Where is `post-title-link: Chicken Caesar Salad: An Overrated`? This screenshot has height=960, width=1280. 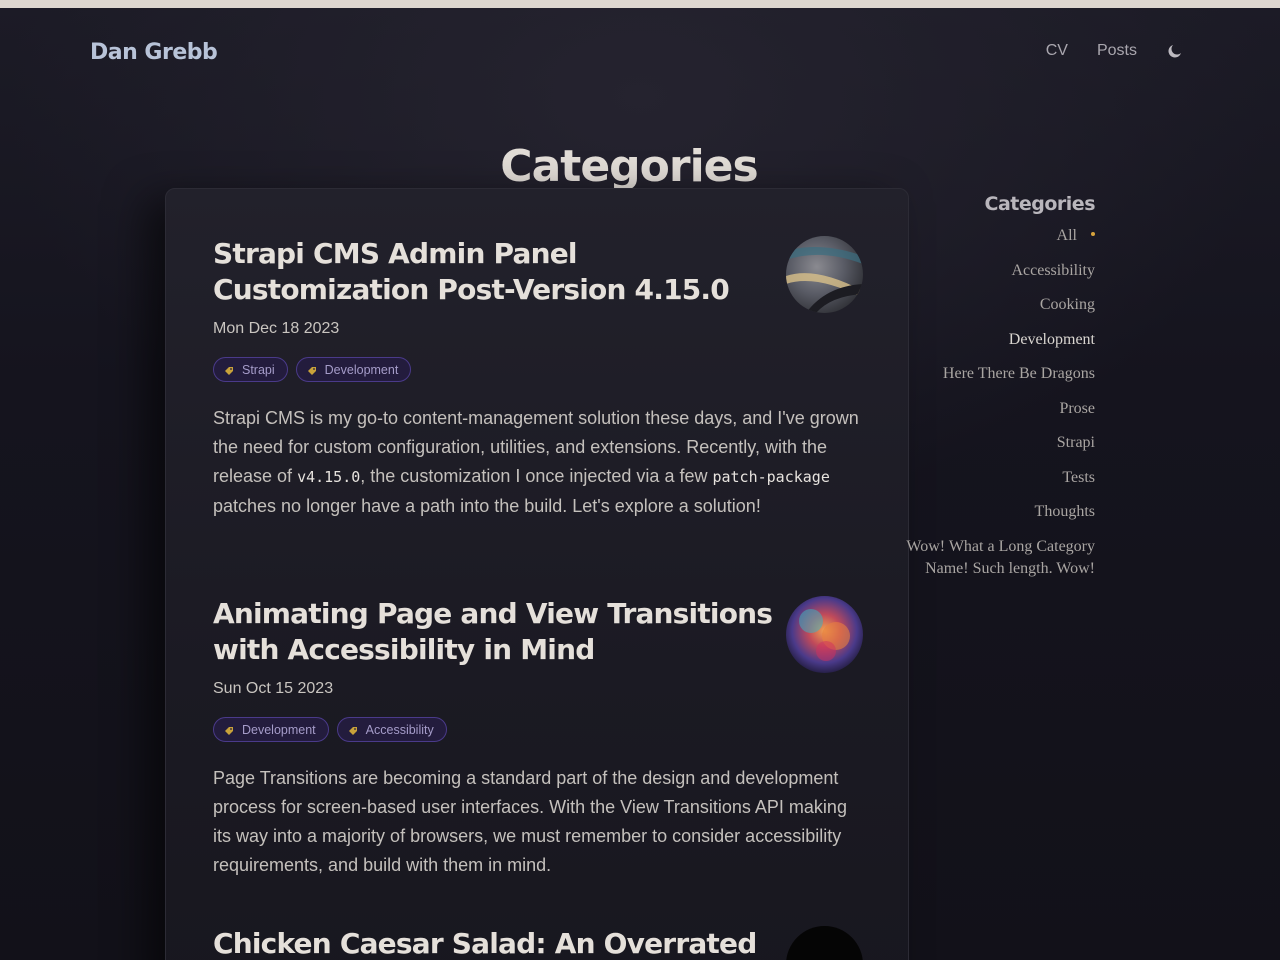
post-title-link: Chicken Caesar Salad: An Overrated is located at coordinates (495, 943).